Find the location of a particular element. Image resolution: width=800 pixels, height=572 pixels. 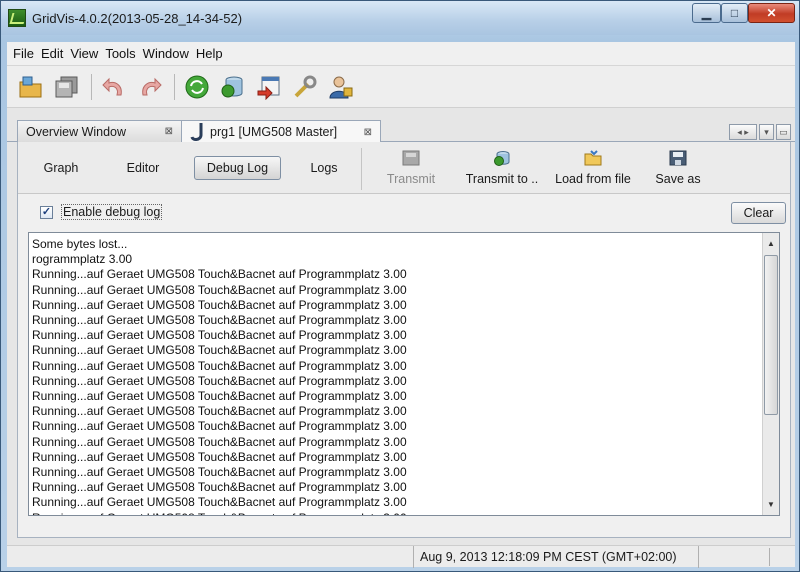

transmit-button: Transmit is located at coordinates (411, 168).